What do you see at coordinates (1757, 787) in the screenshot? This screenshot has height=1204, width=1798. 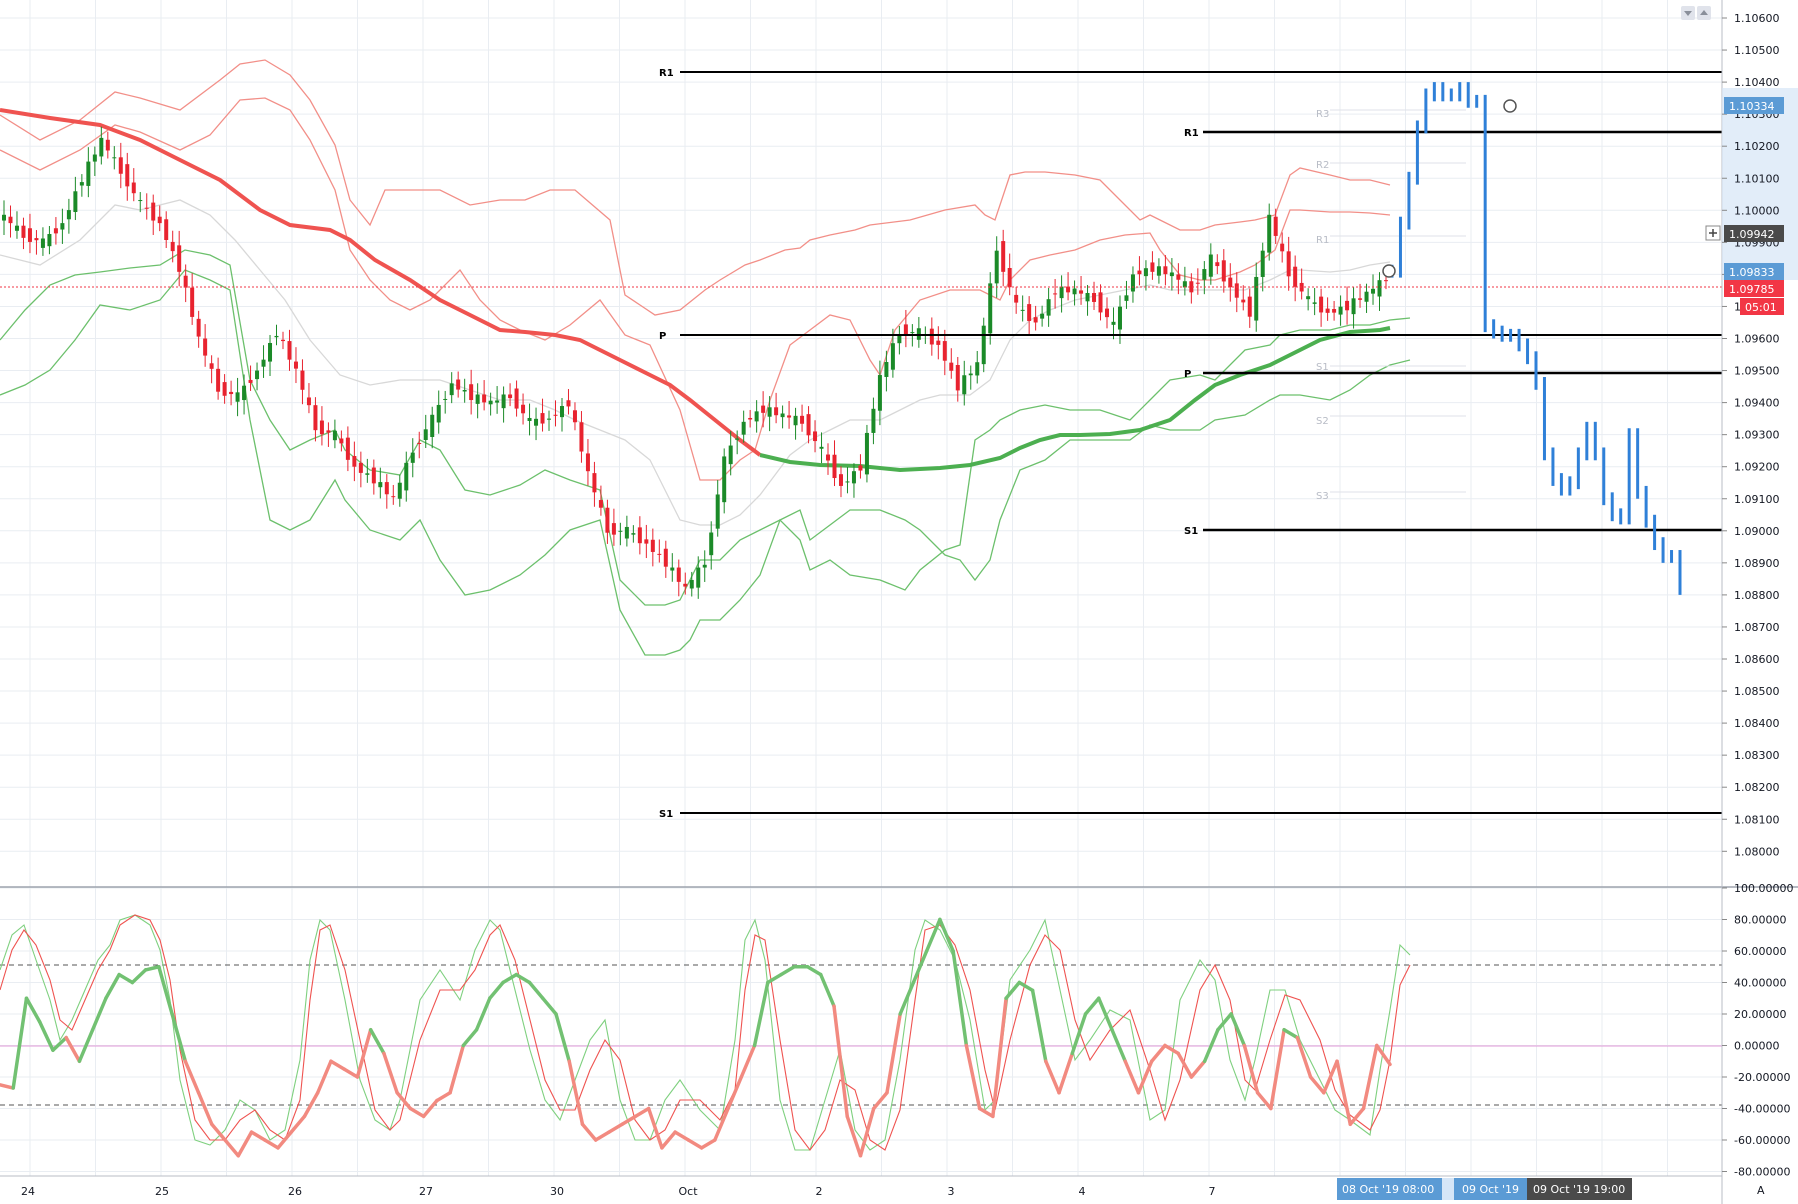 I see `price-tick-label: 1.08200` at bounding box center [1757, 787].